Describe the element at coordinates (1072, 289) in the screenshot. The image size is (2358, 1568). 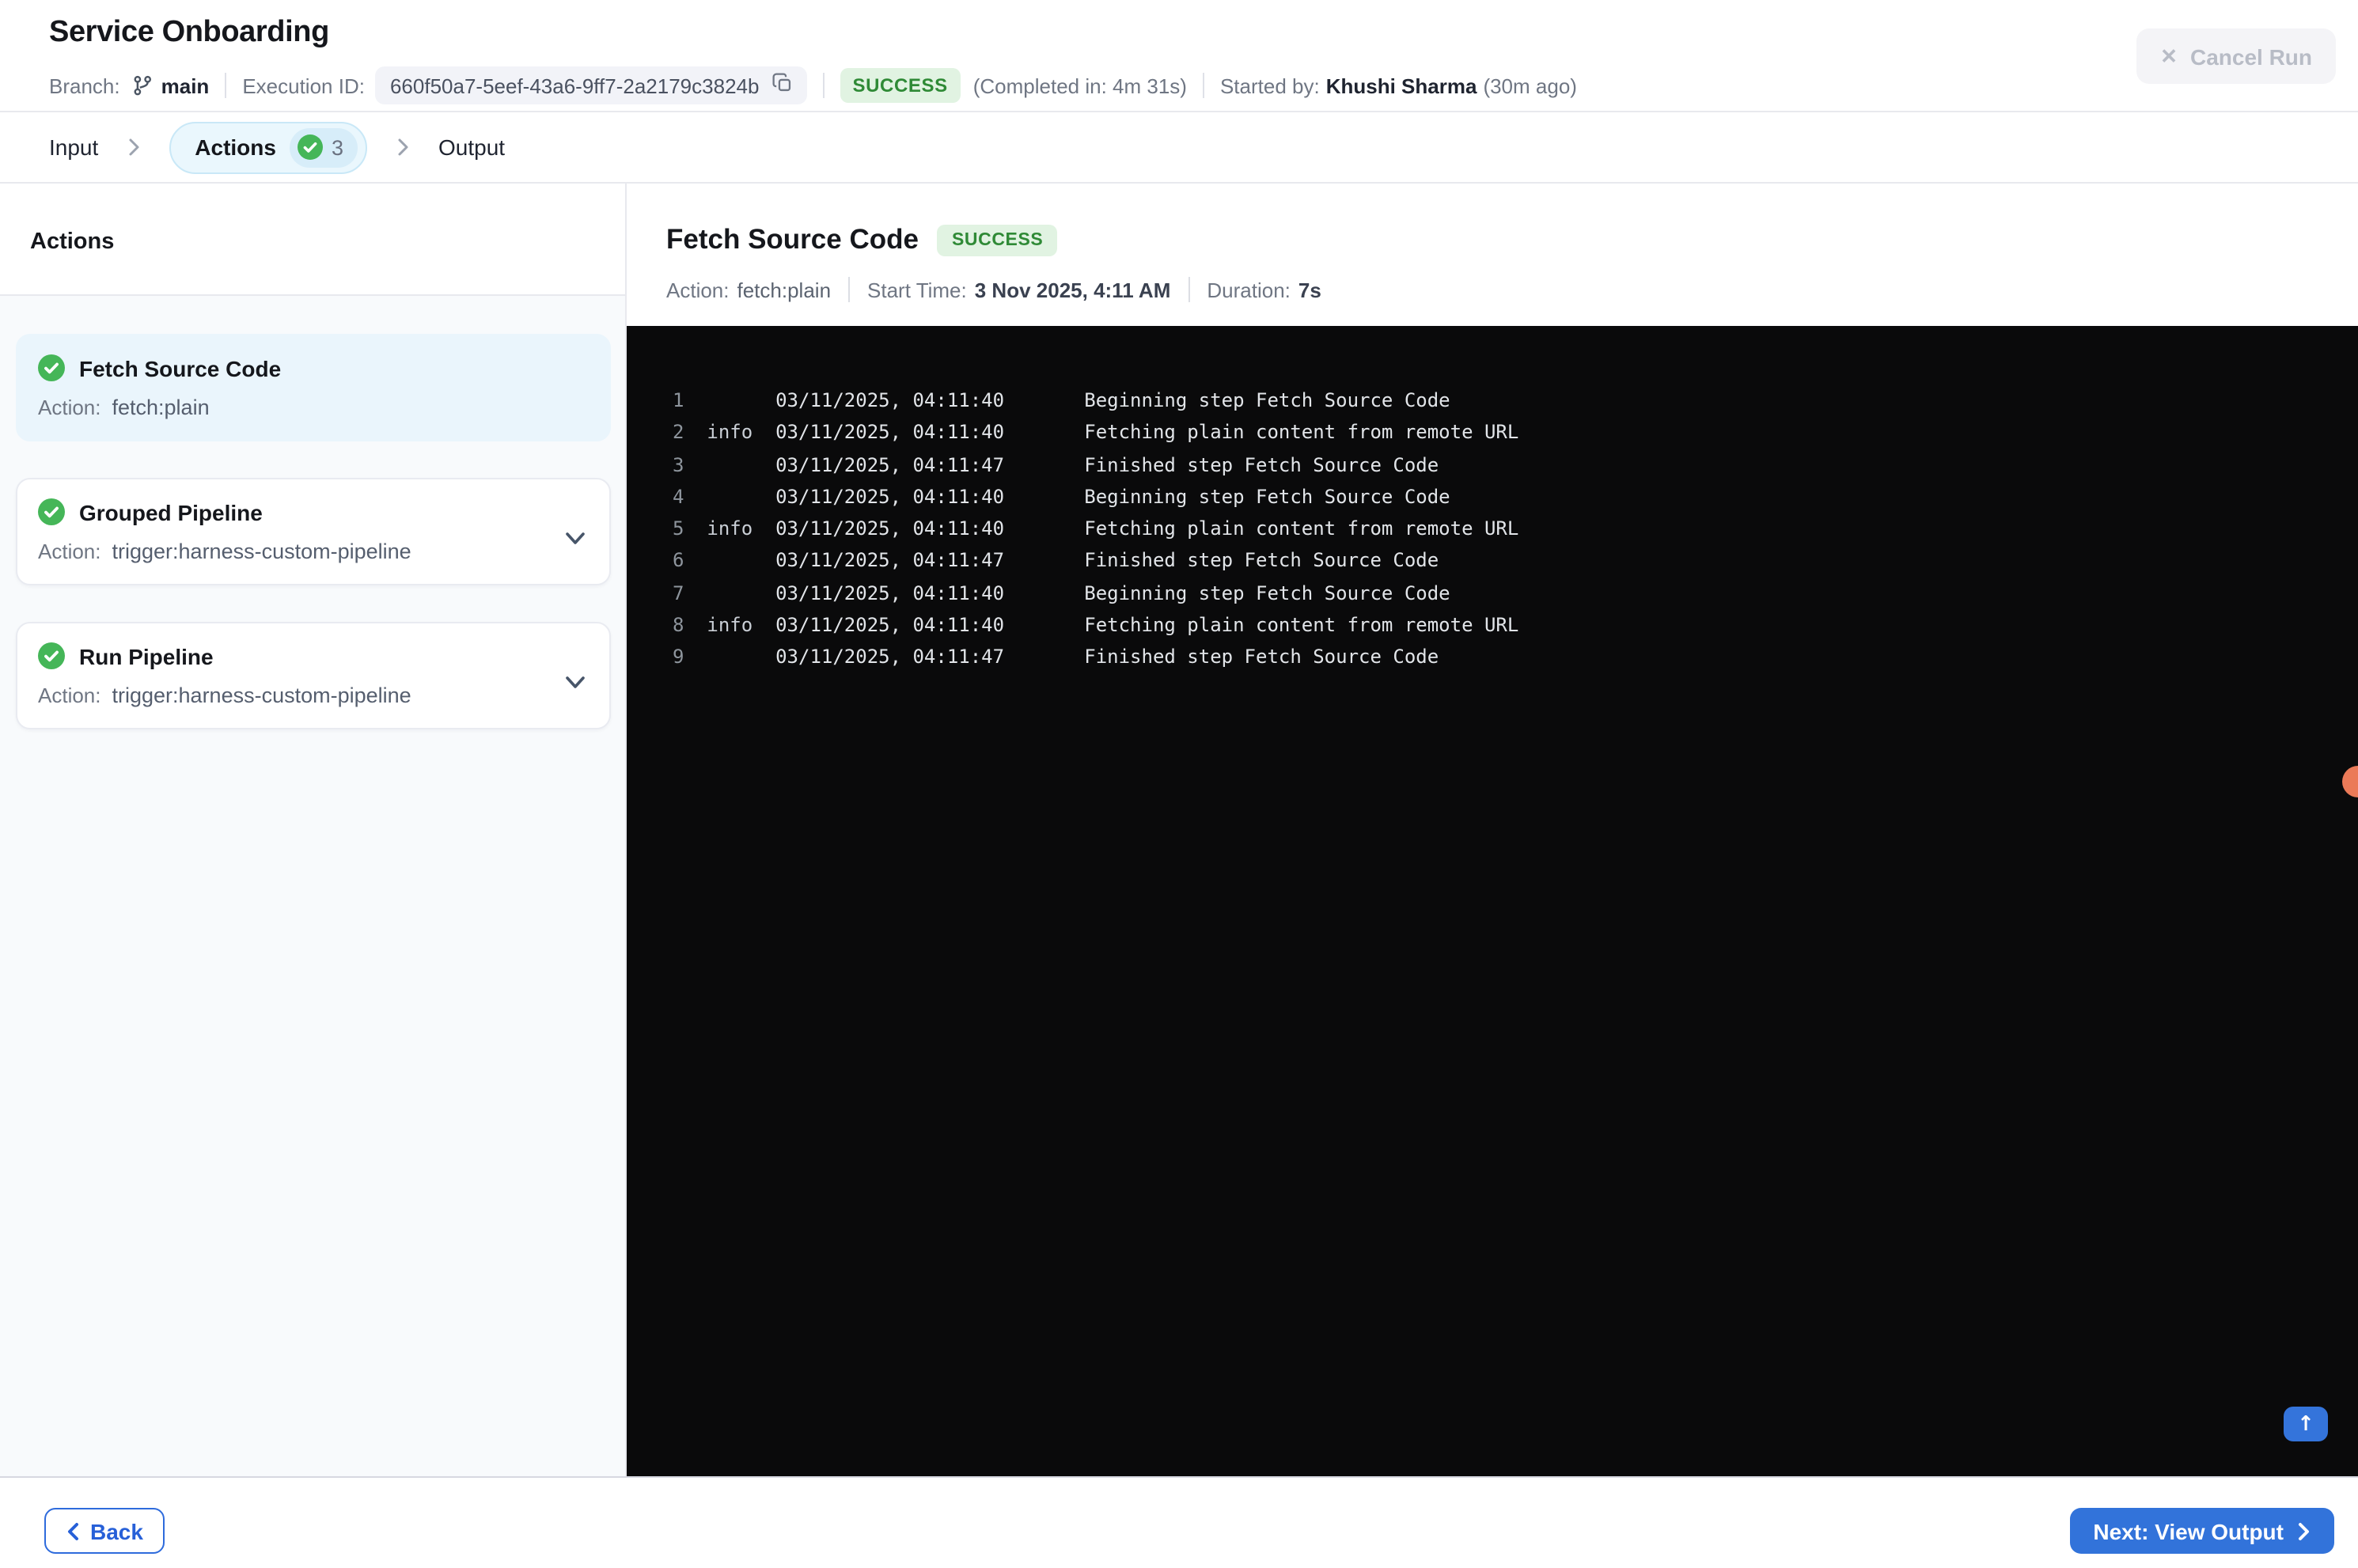
I see `start-time-value: 3 Nov 2025, 4:11 AM` at that location.